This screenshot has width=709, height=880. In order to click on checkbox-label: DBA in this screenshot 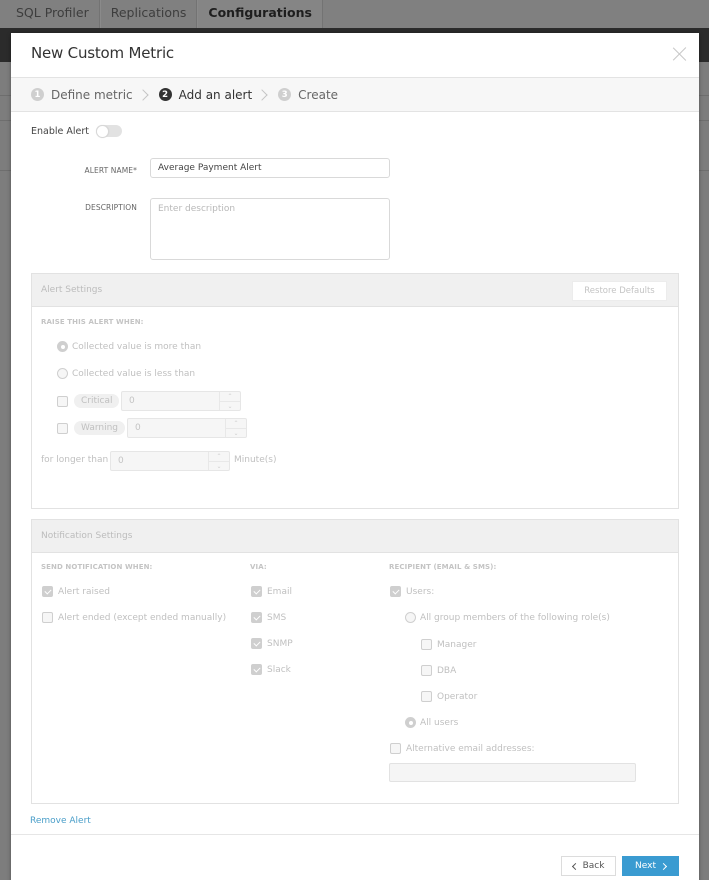, I will do `click(447, 670)`.